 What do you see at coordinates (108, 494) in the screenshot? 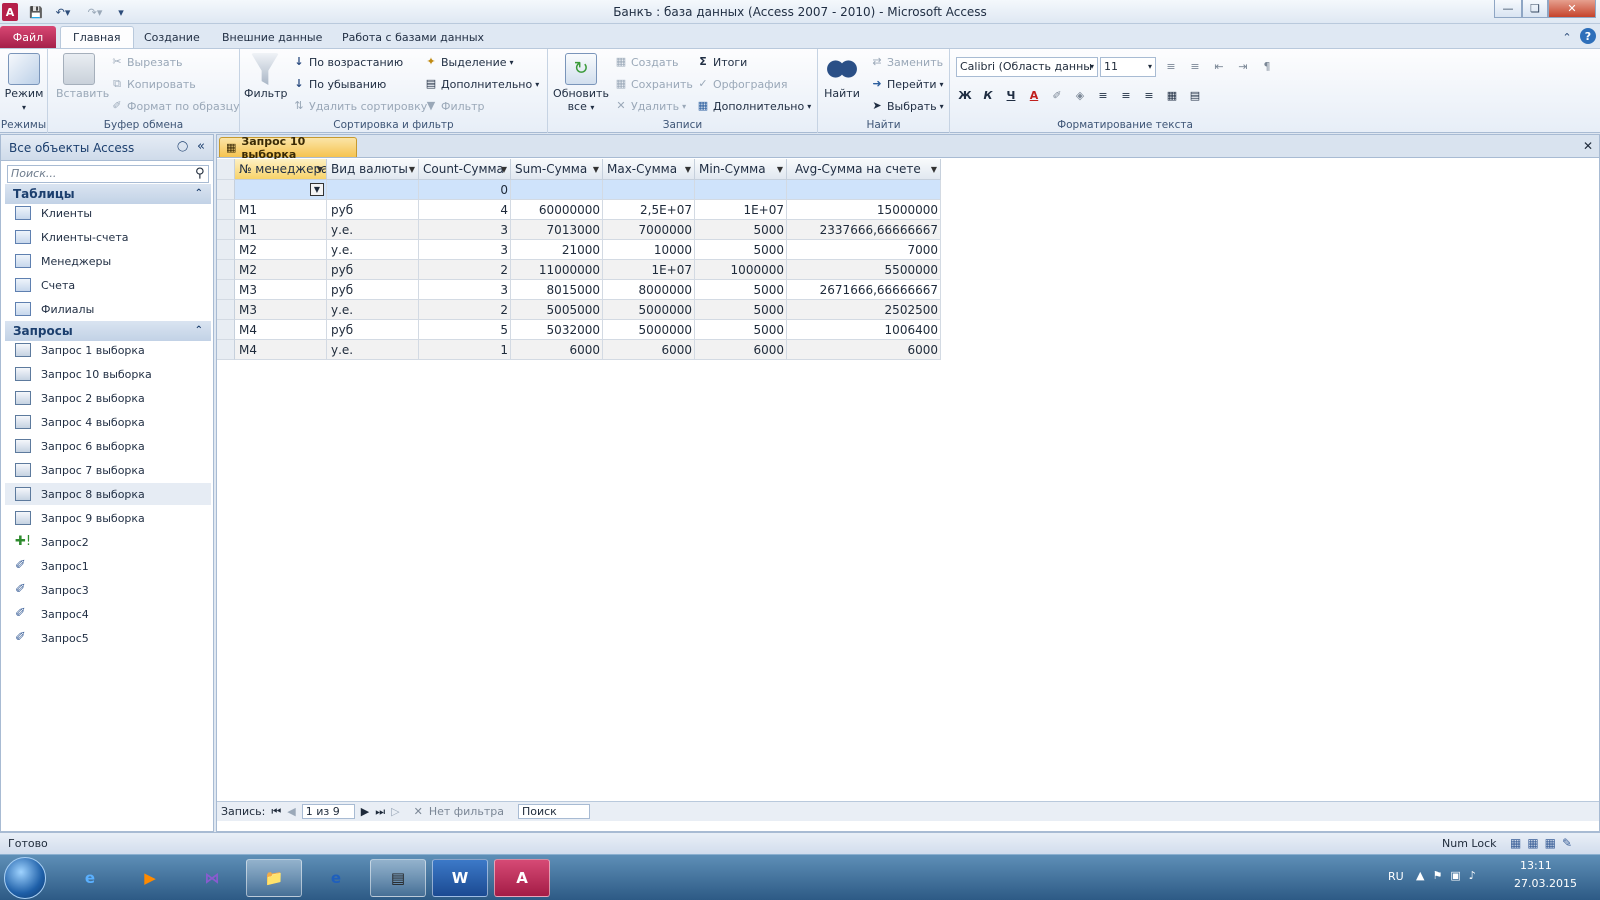
I see `nav-item-query: Запрос 8 выборка` at bounding box center [108, 494].